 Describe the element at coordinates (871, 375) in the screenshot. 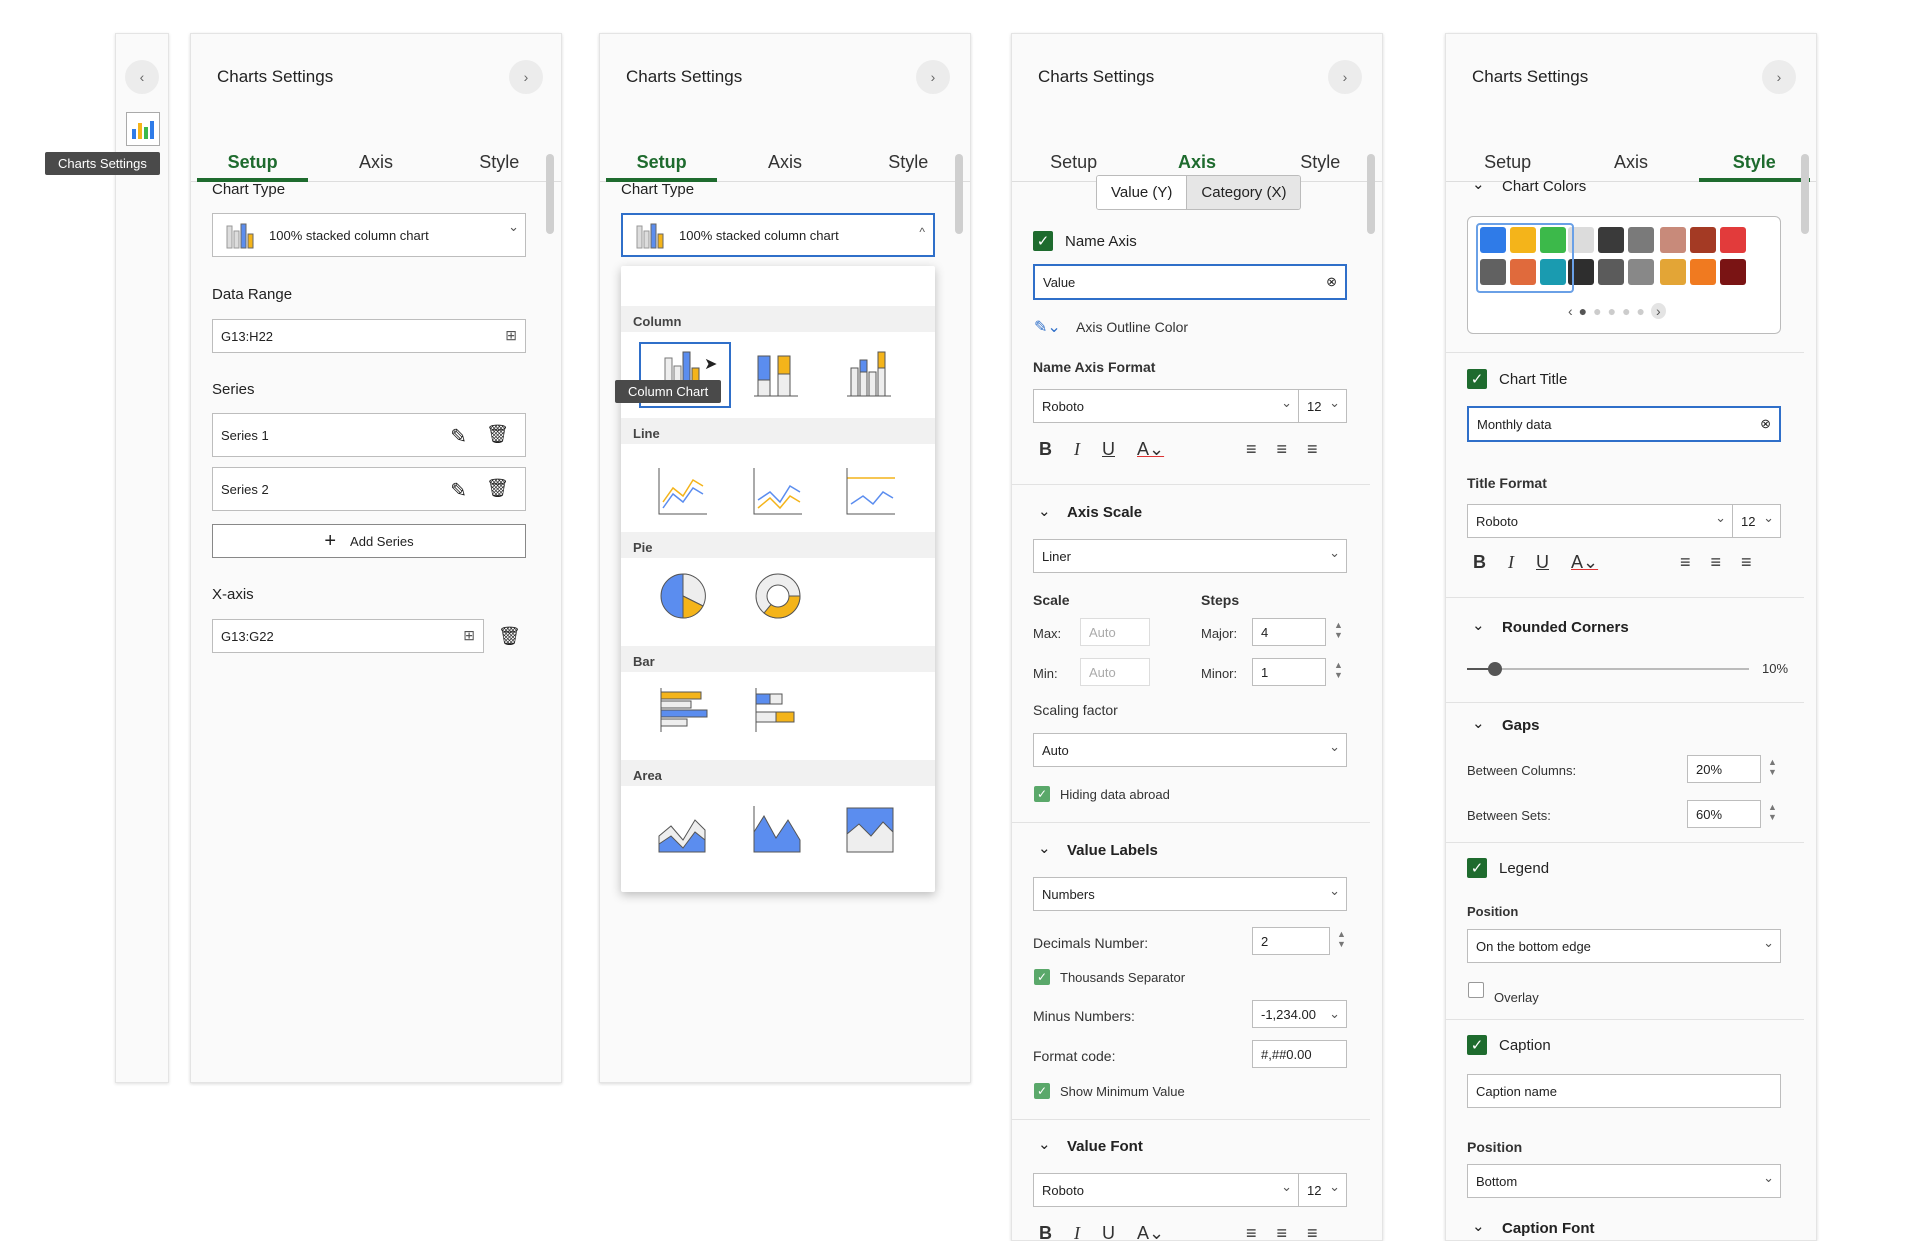

I see `option-100-stacked-column` at that location.